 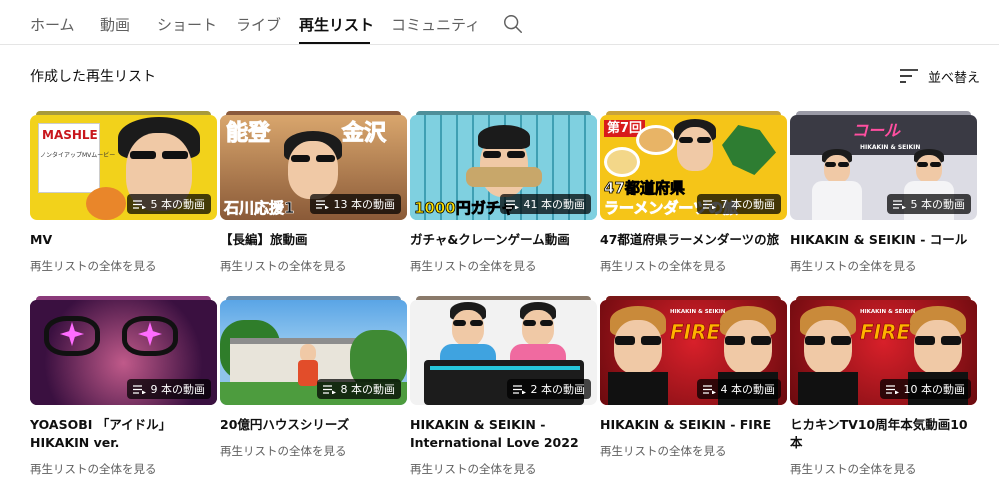 What do you see at coordinates (503, 240) in the screenshot?
I see `playlist-title: ガチャ&クレーンゲーム動画` at bounding box center [503, 240].